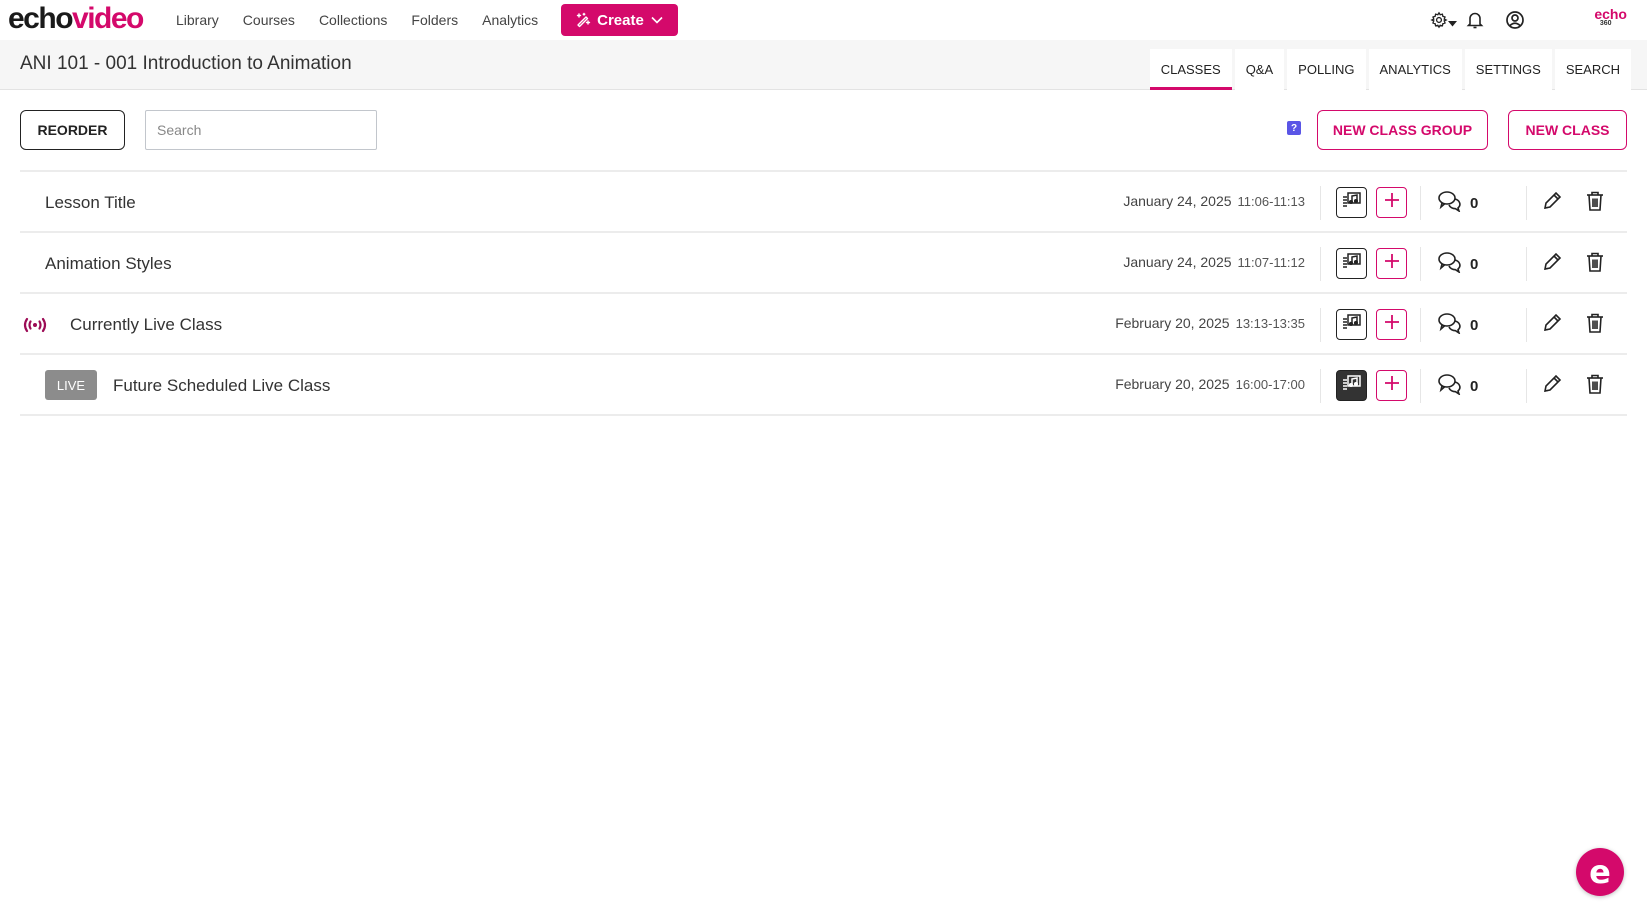  I want to click on class-time: 11:06-11:13, so click(1271, 201).